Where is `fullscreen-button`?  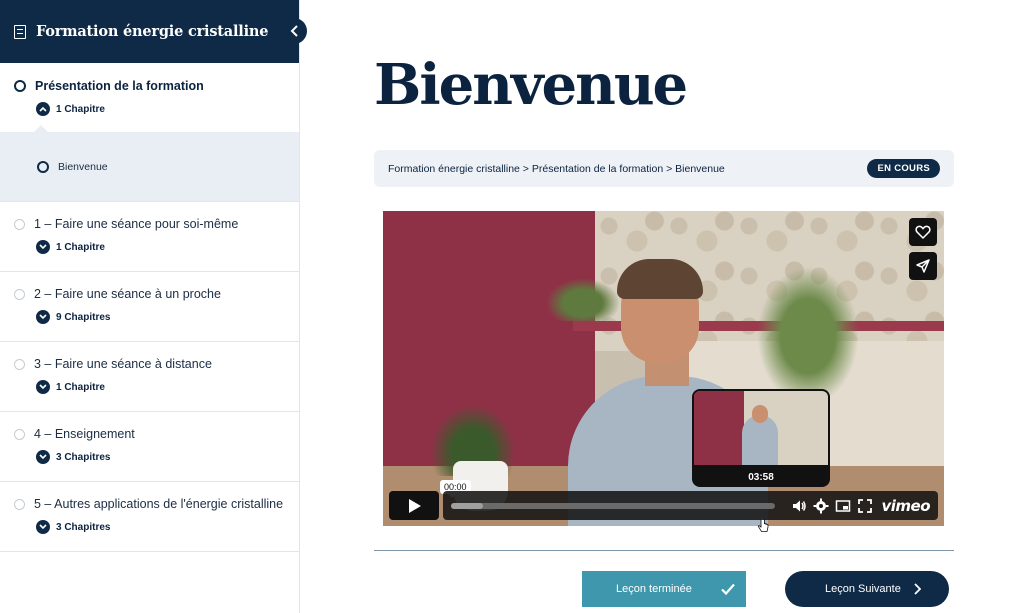
fullscreen-button is located at coordinates (865, 506).